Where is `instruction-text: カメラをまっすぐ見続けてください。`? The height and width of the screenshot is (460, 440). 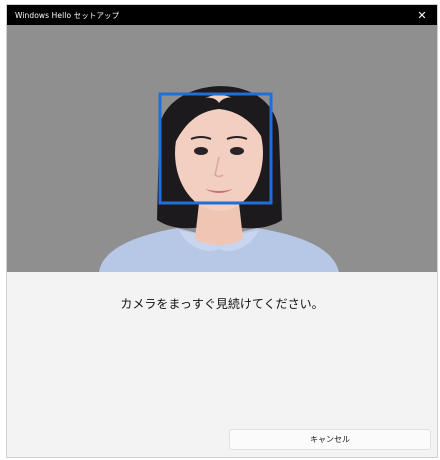 instruction-text: カメラをまっすぐ見続けてください。 is located at coordinates (222, 304).